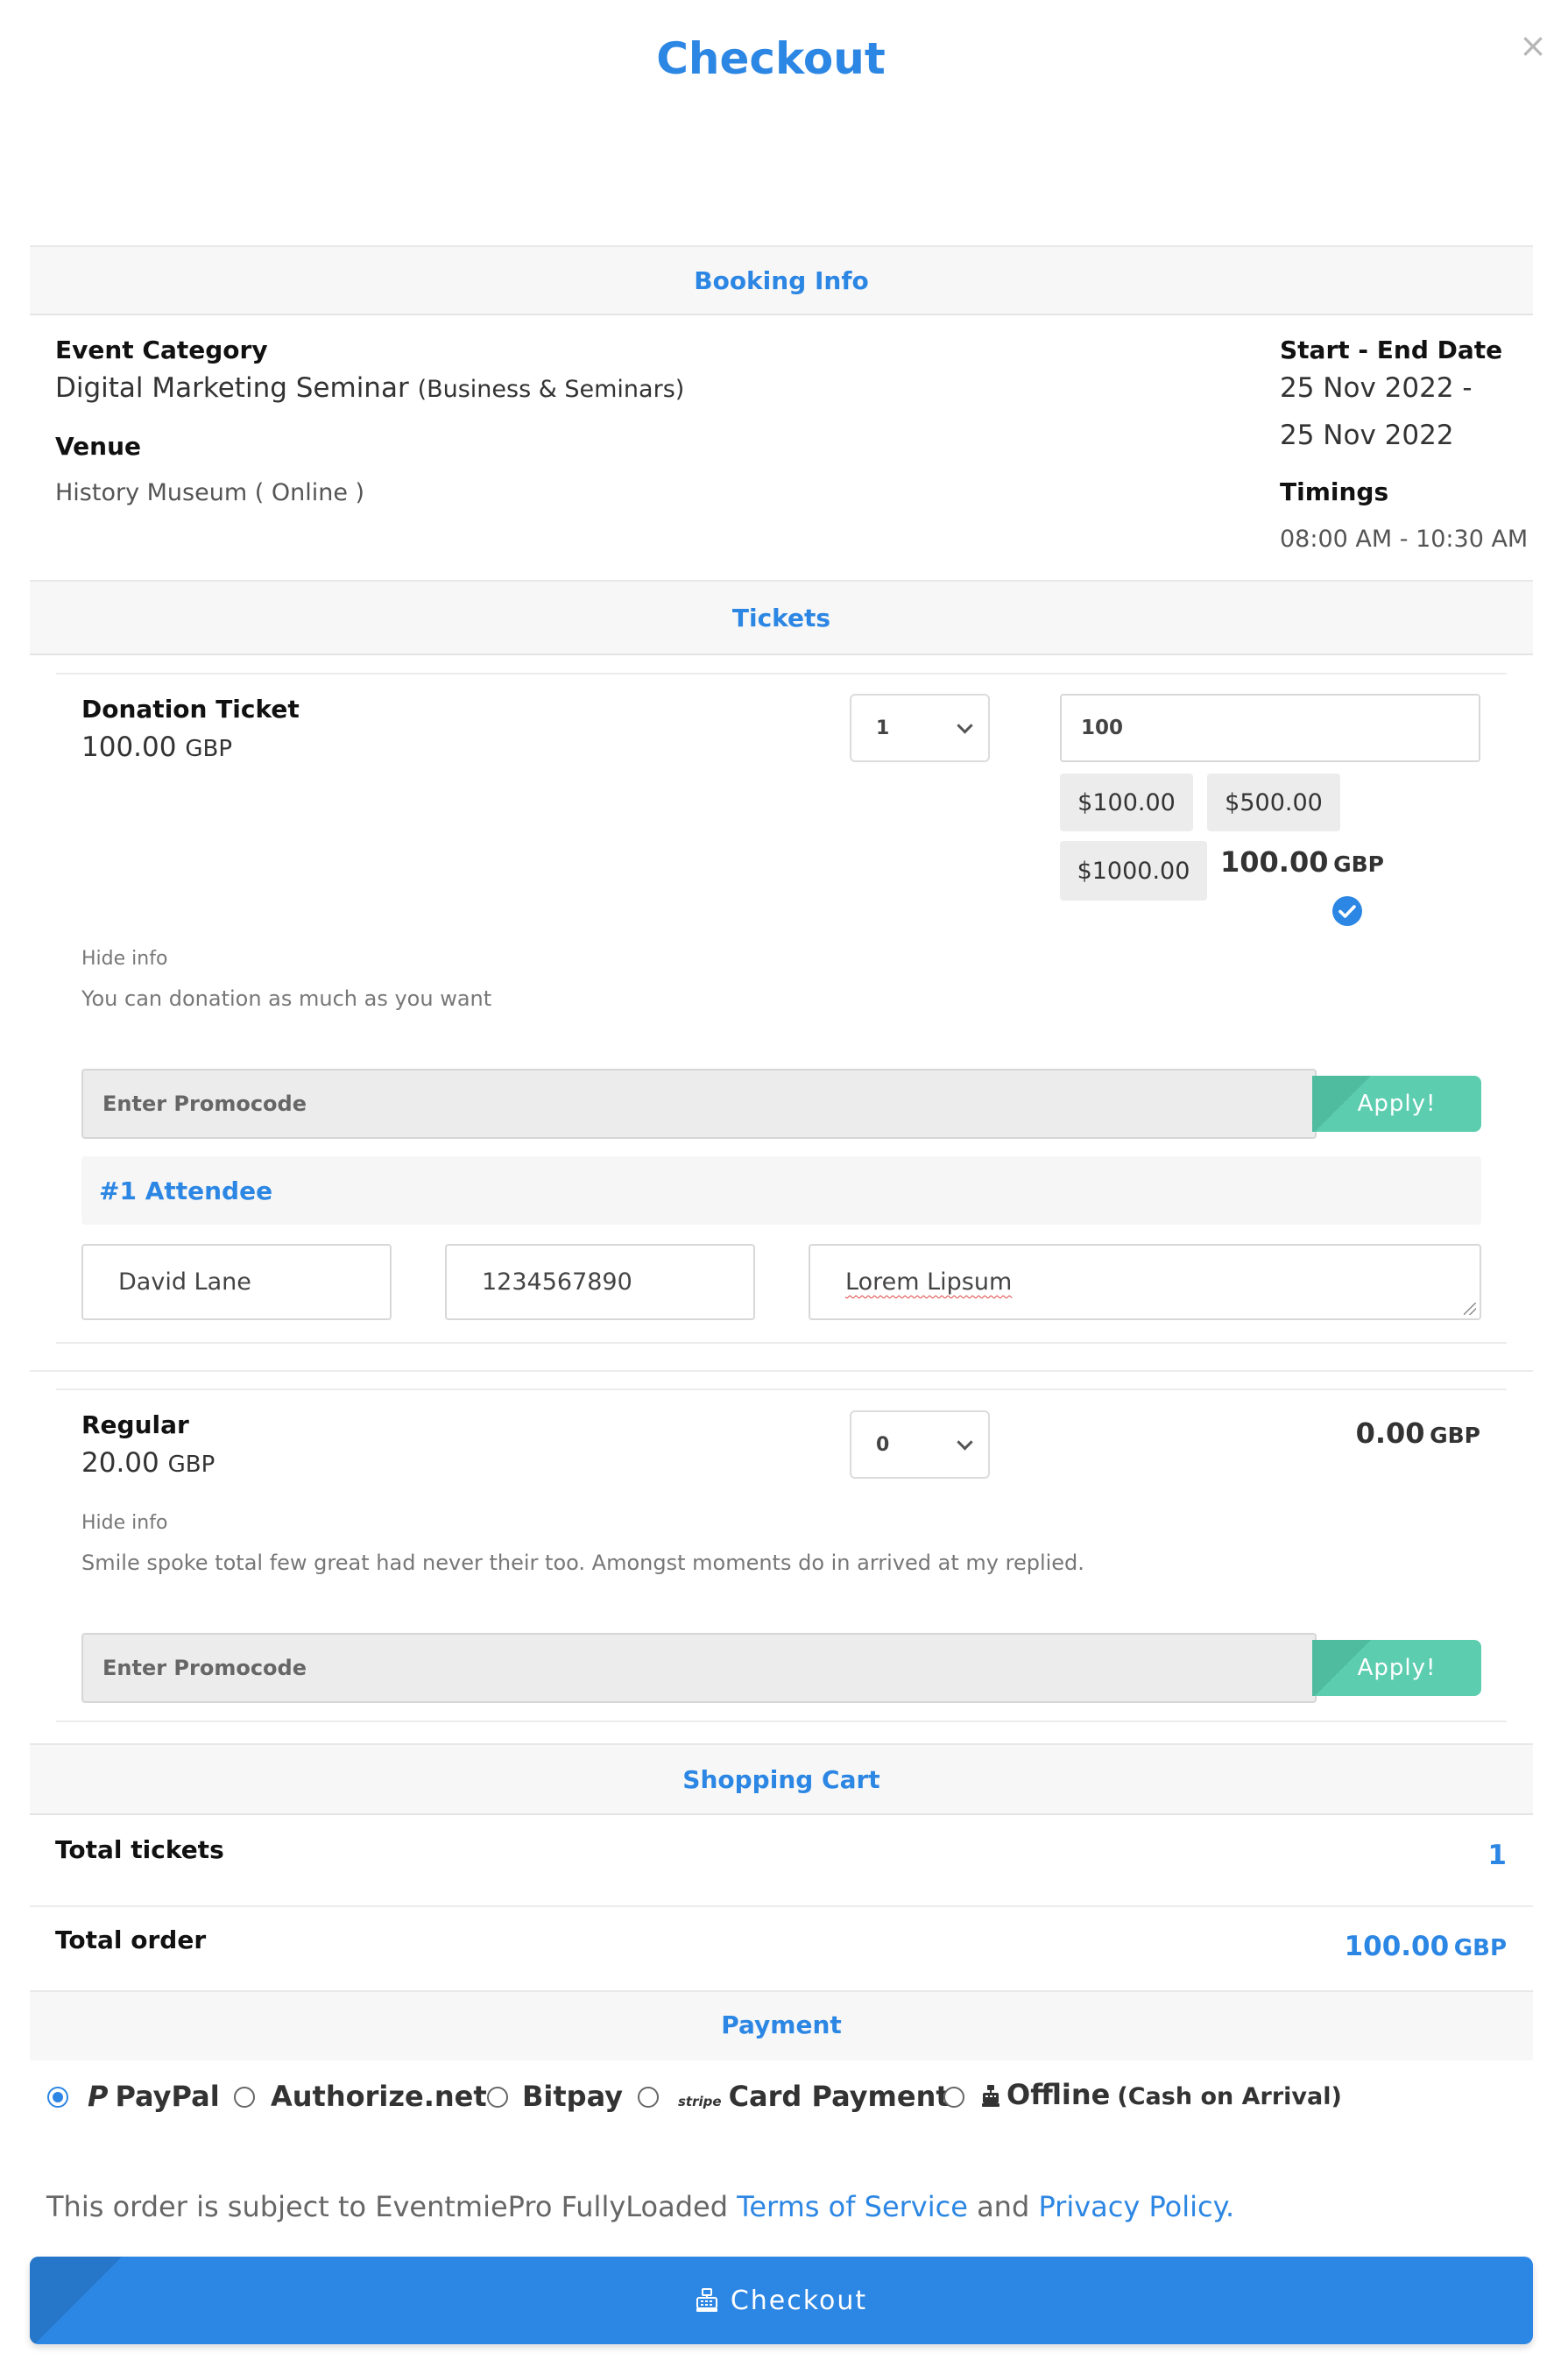  I want to click on attendee-address-text: Lorem Lipsum, so click(929, 1282).